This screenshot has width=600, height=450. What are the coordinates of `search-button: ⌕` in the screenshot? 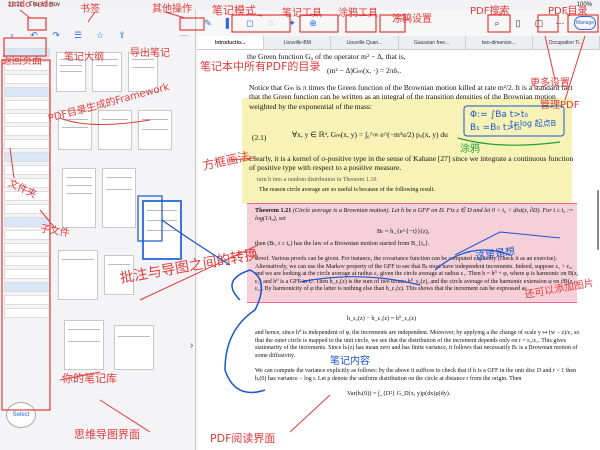 It's located at (497, 23).